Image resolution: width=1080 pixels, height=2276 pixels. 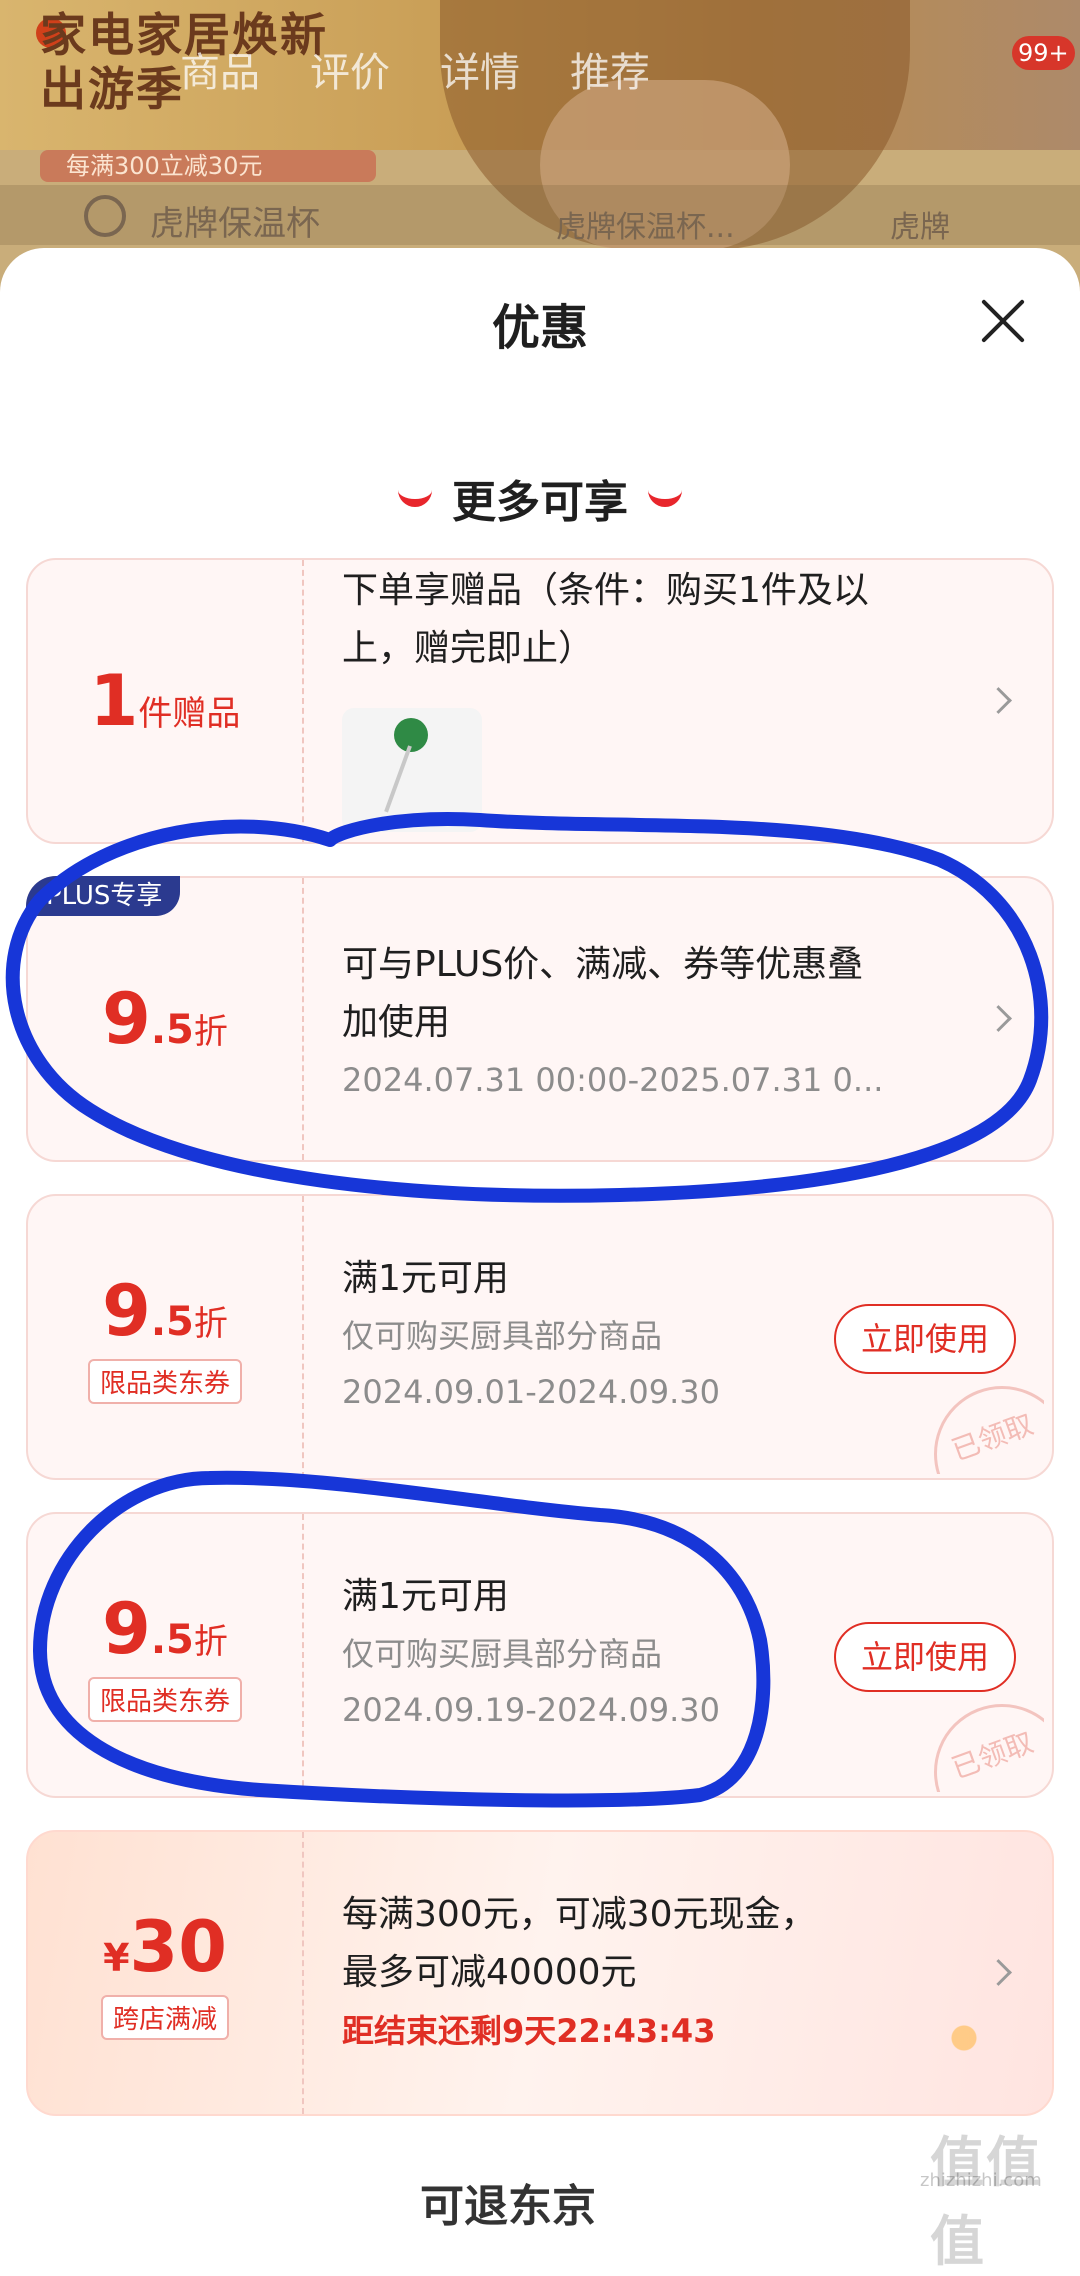 I want to click on sheet-title: 优惠, so click(x=539, y=328).